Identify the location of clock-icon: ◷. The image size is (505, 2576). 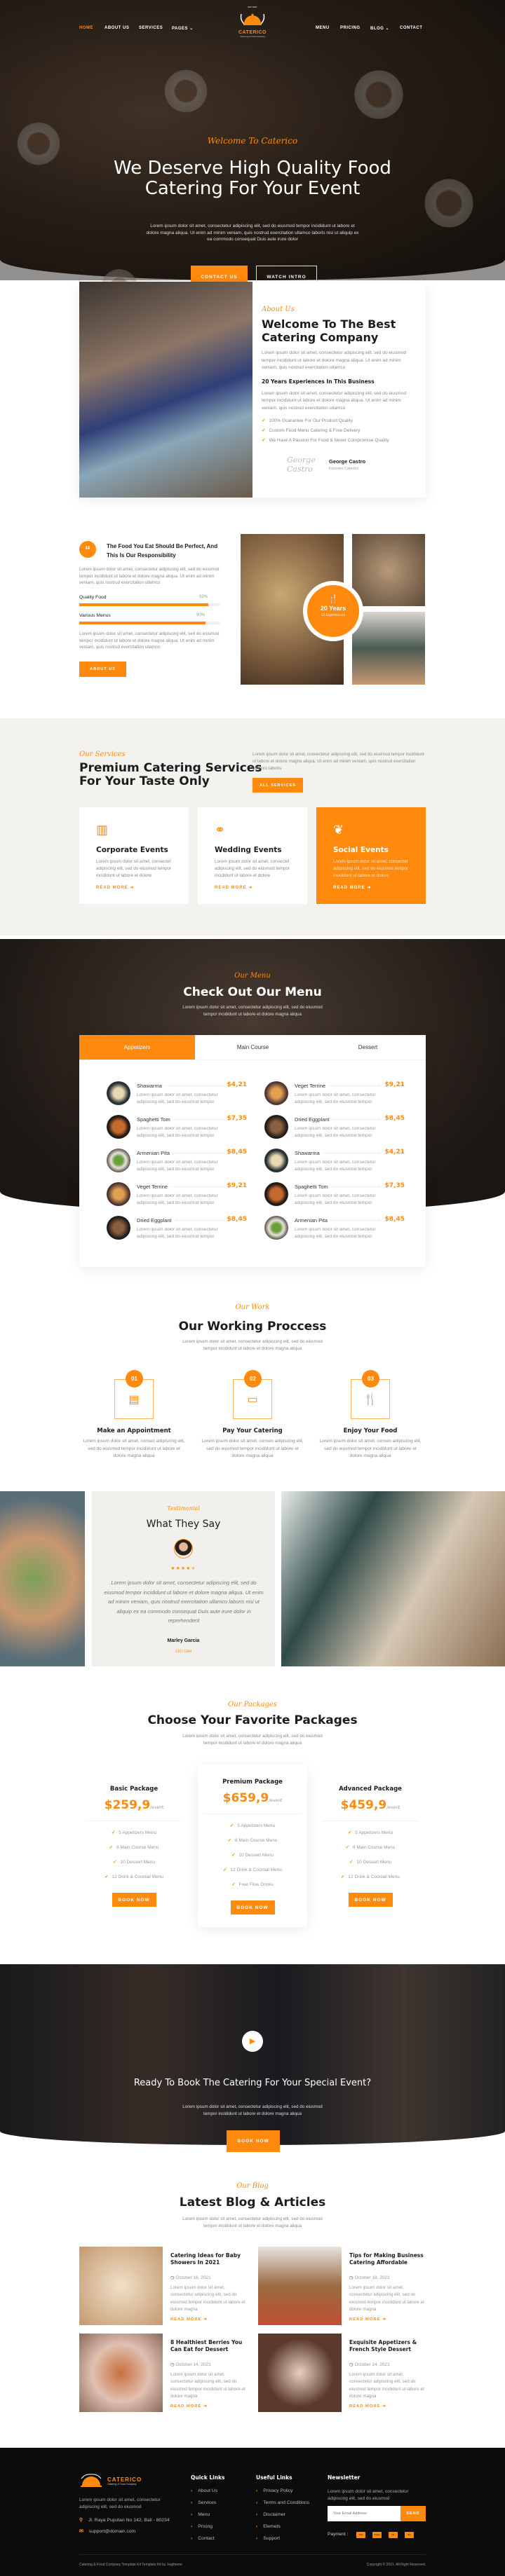
(351, 2277).